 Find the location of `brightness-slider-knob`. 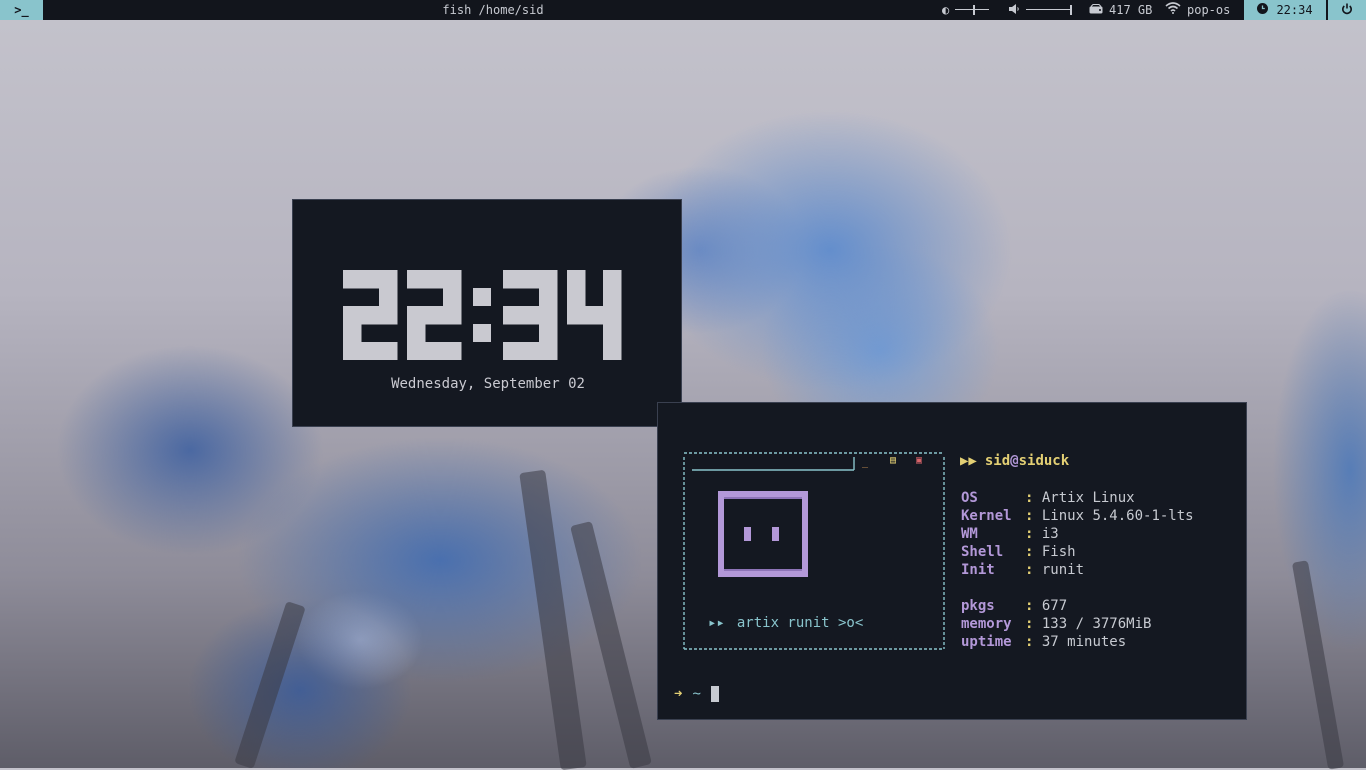

brightness-slider-knob is located at coordinates (974, 10).